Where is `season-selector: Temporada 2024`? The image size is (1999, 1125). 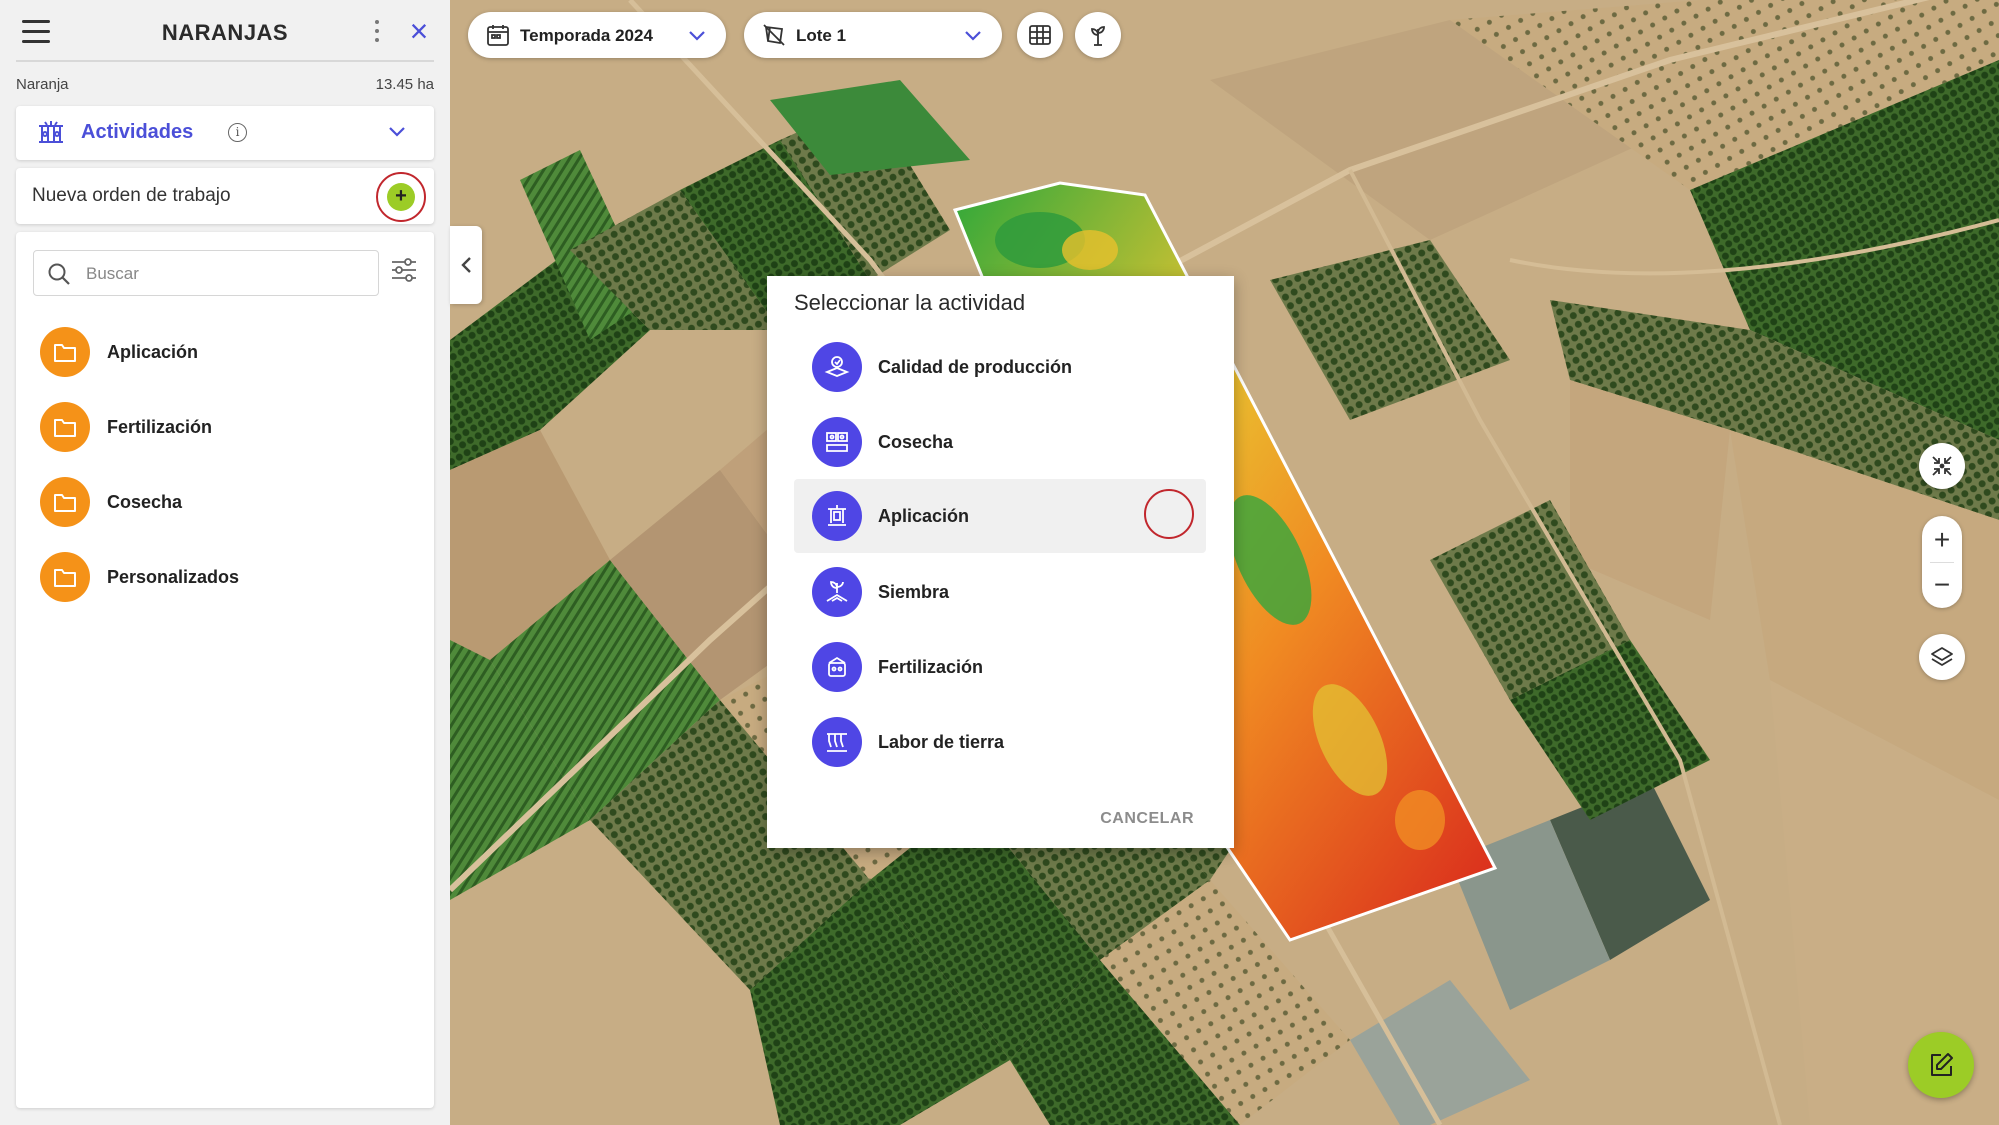 season-selector: Temporada 2024 is located at coordinates (597, 35).